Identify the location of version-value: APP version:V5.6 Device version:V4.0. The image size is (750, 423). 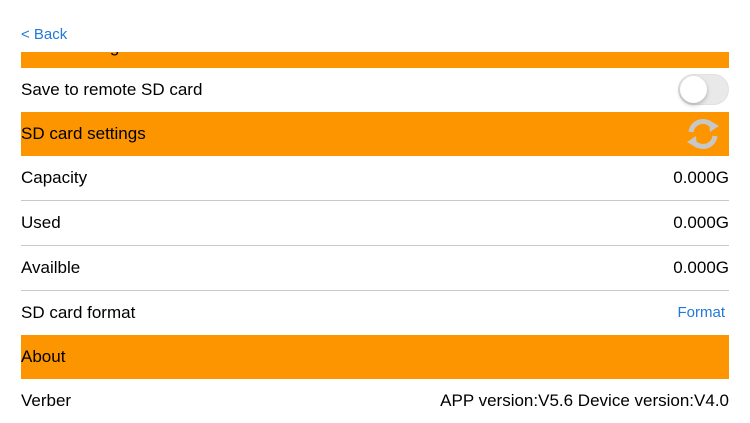
(584, 400).